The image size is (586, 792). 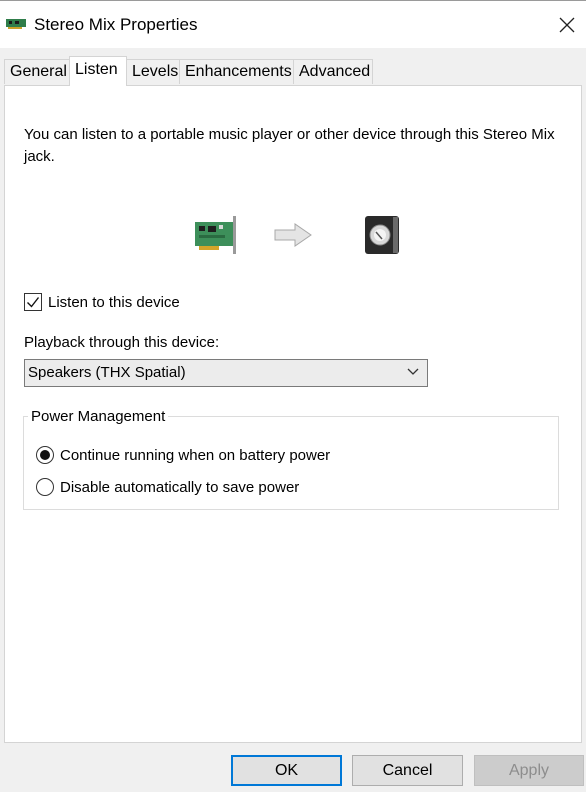 I want to click on radio-selected-dot, so click(x=45, y=455).